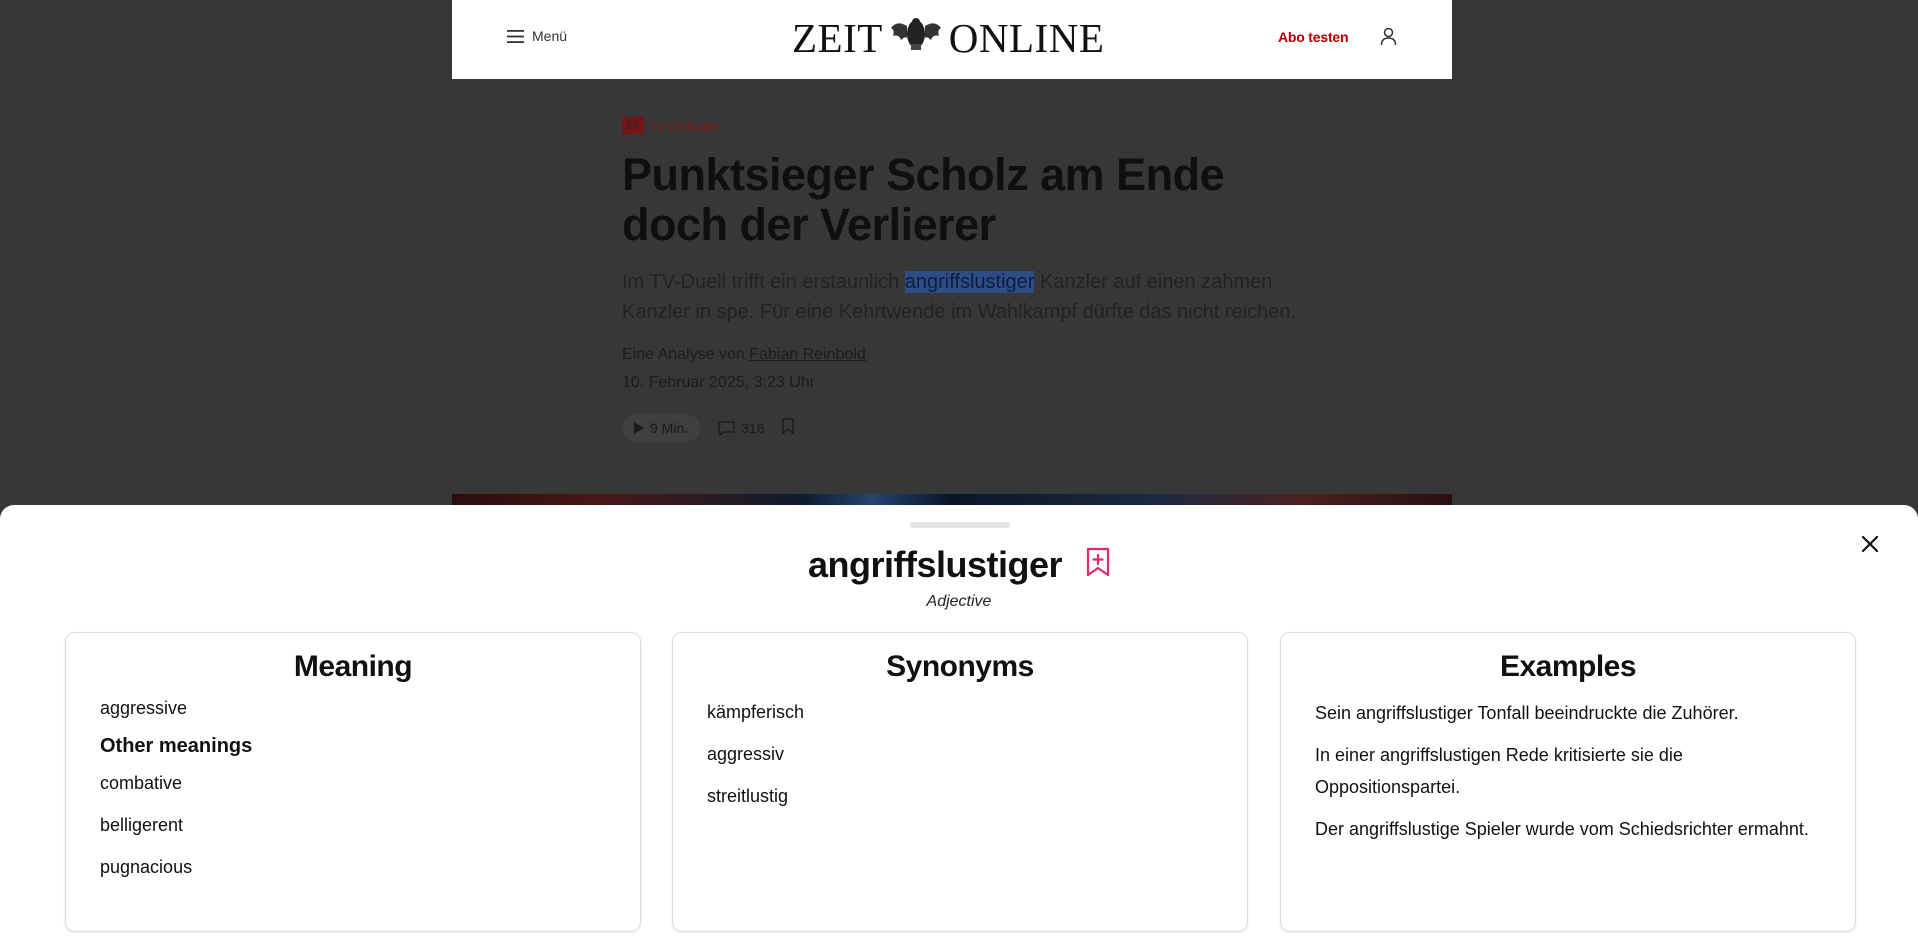 The width and height of the screenshot is (1918, 940). What do you see at coordinates (1388, 39) in the screenshot?
I see `account-icon` at bounding box center [1388, 39].